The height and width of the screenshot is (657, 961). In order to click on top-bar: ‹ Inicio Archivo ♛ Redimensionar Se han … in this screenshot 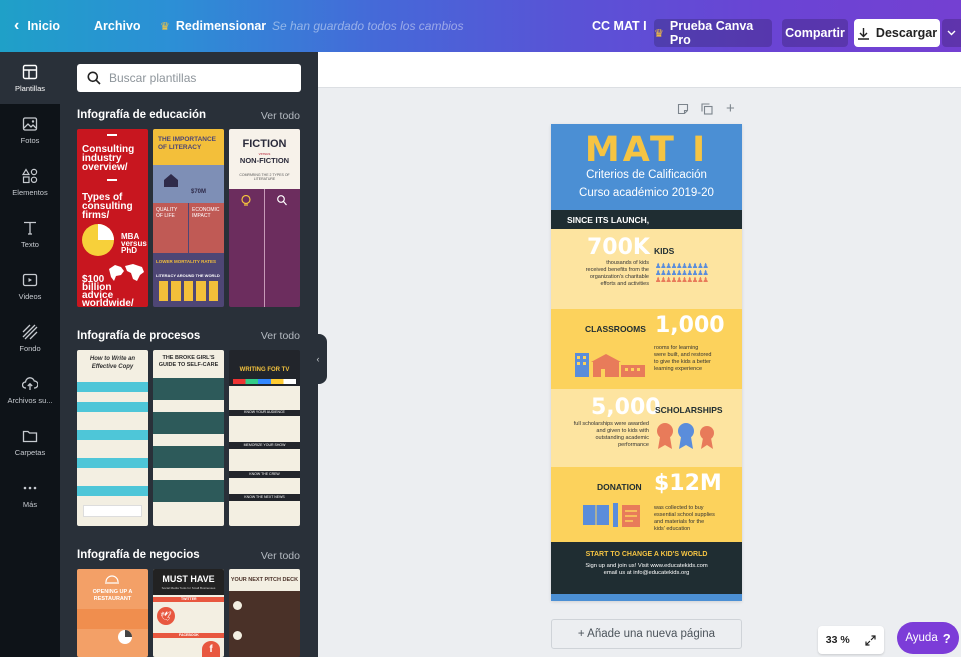, I will do `click(480, 26)`.